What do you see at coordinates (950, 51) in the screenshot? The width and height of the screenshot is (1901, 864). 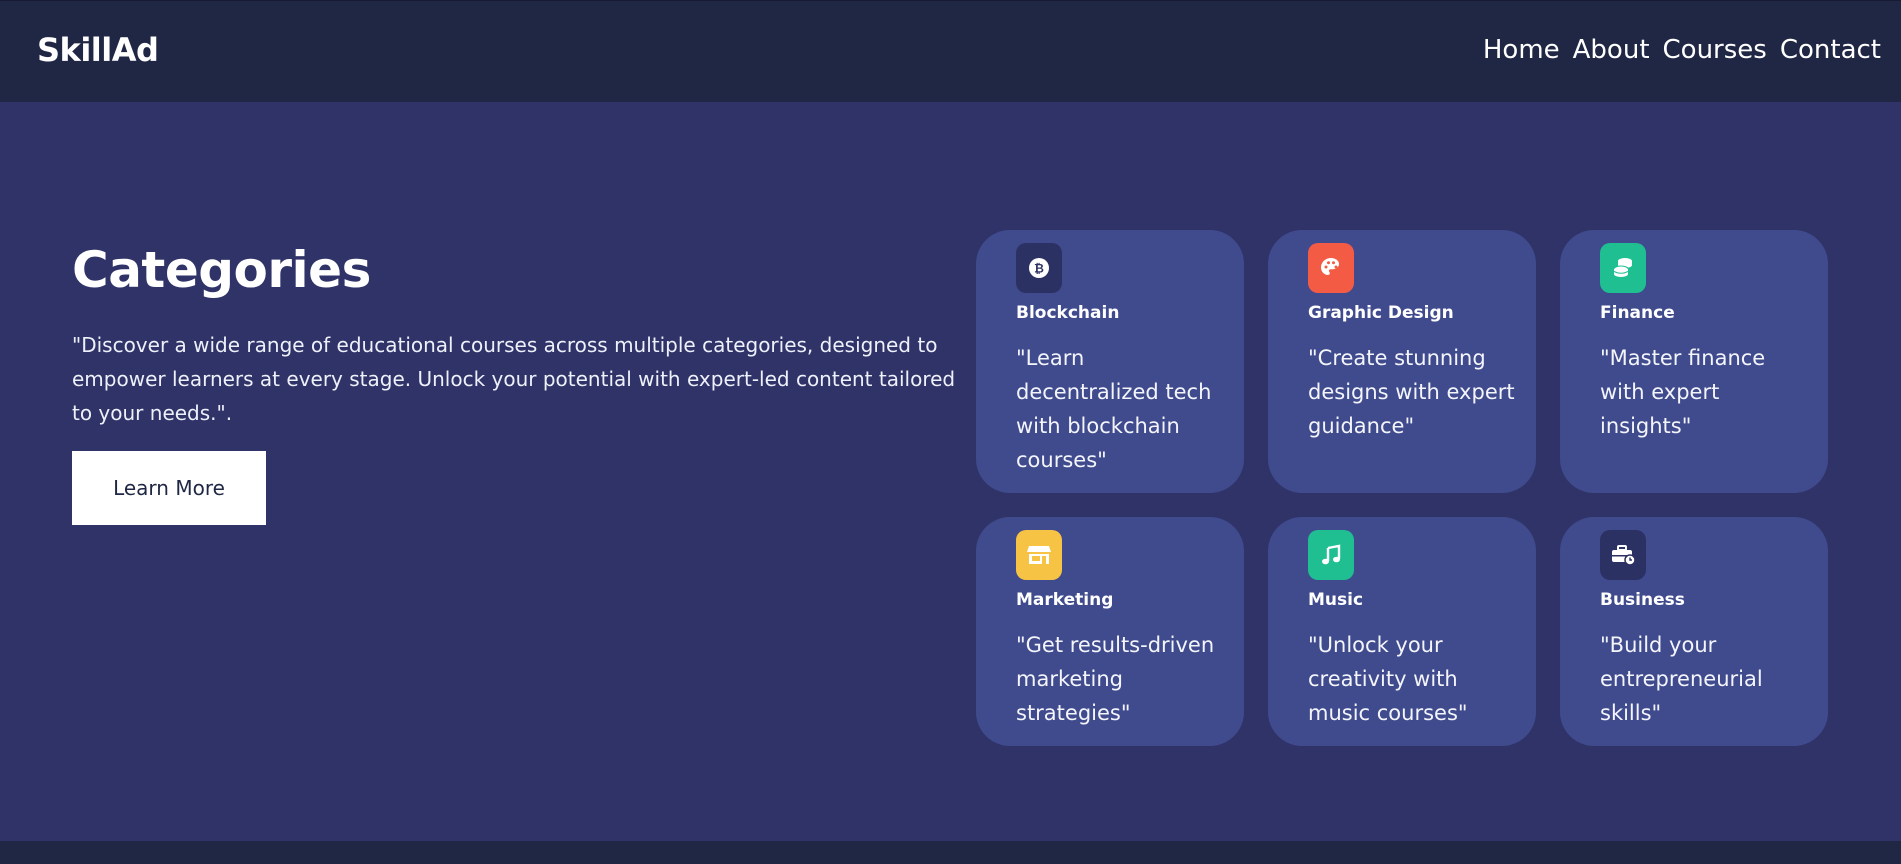 I see `top-navbar: SkillAd Home About Courses Contact` at bounding box center [950, 51].